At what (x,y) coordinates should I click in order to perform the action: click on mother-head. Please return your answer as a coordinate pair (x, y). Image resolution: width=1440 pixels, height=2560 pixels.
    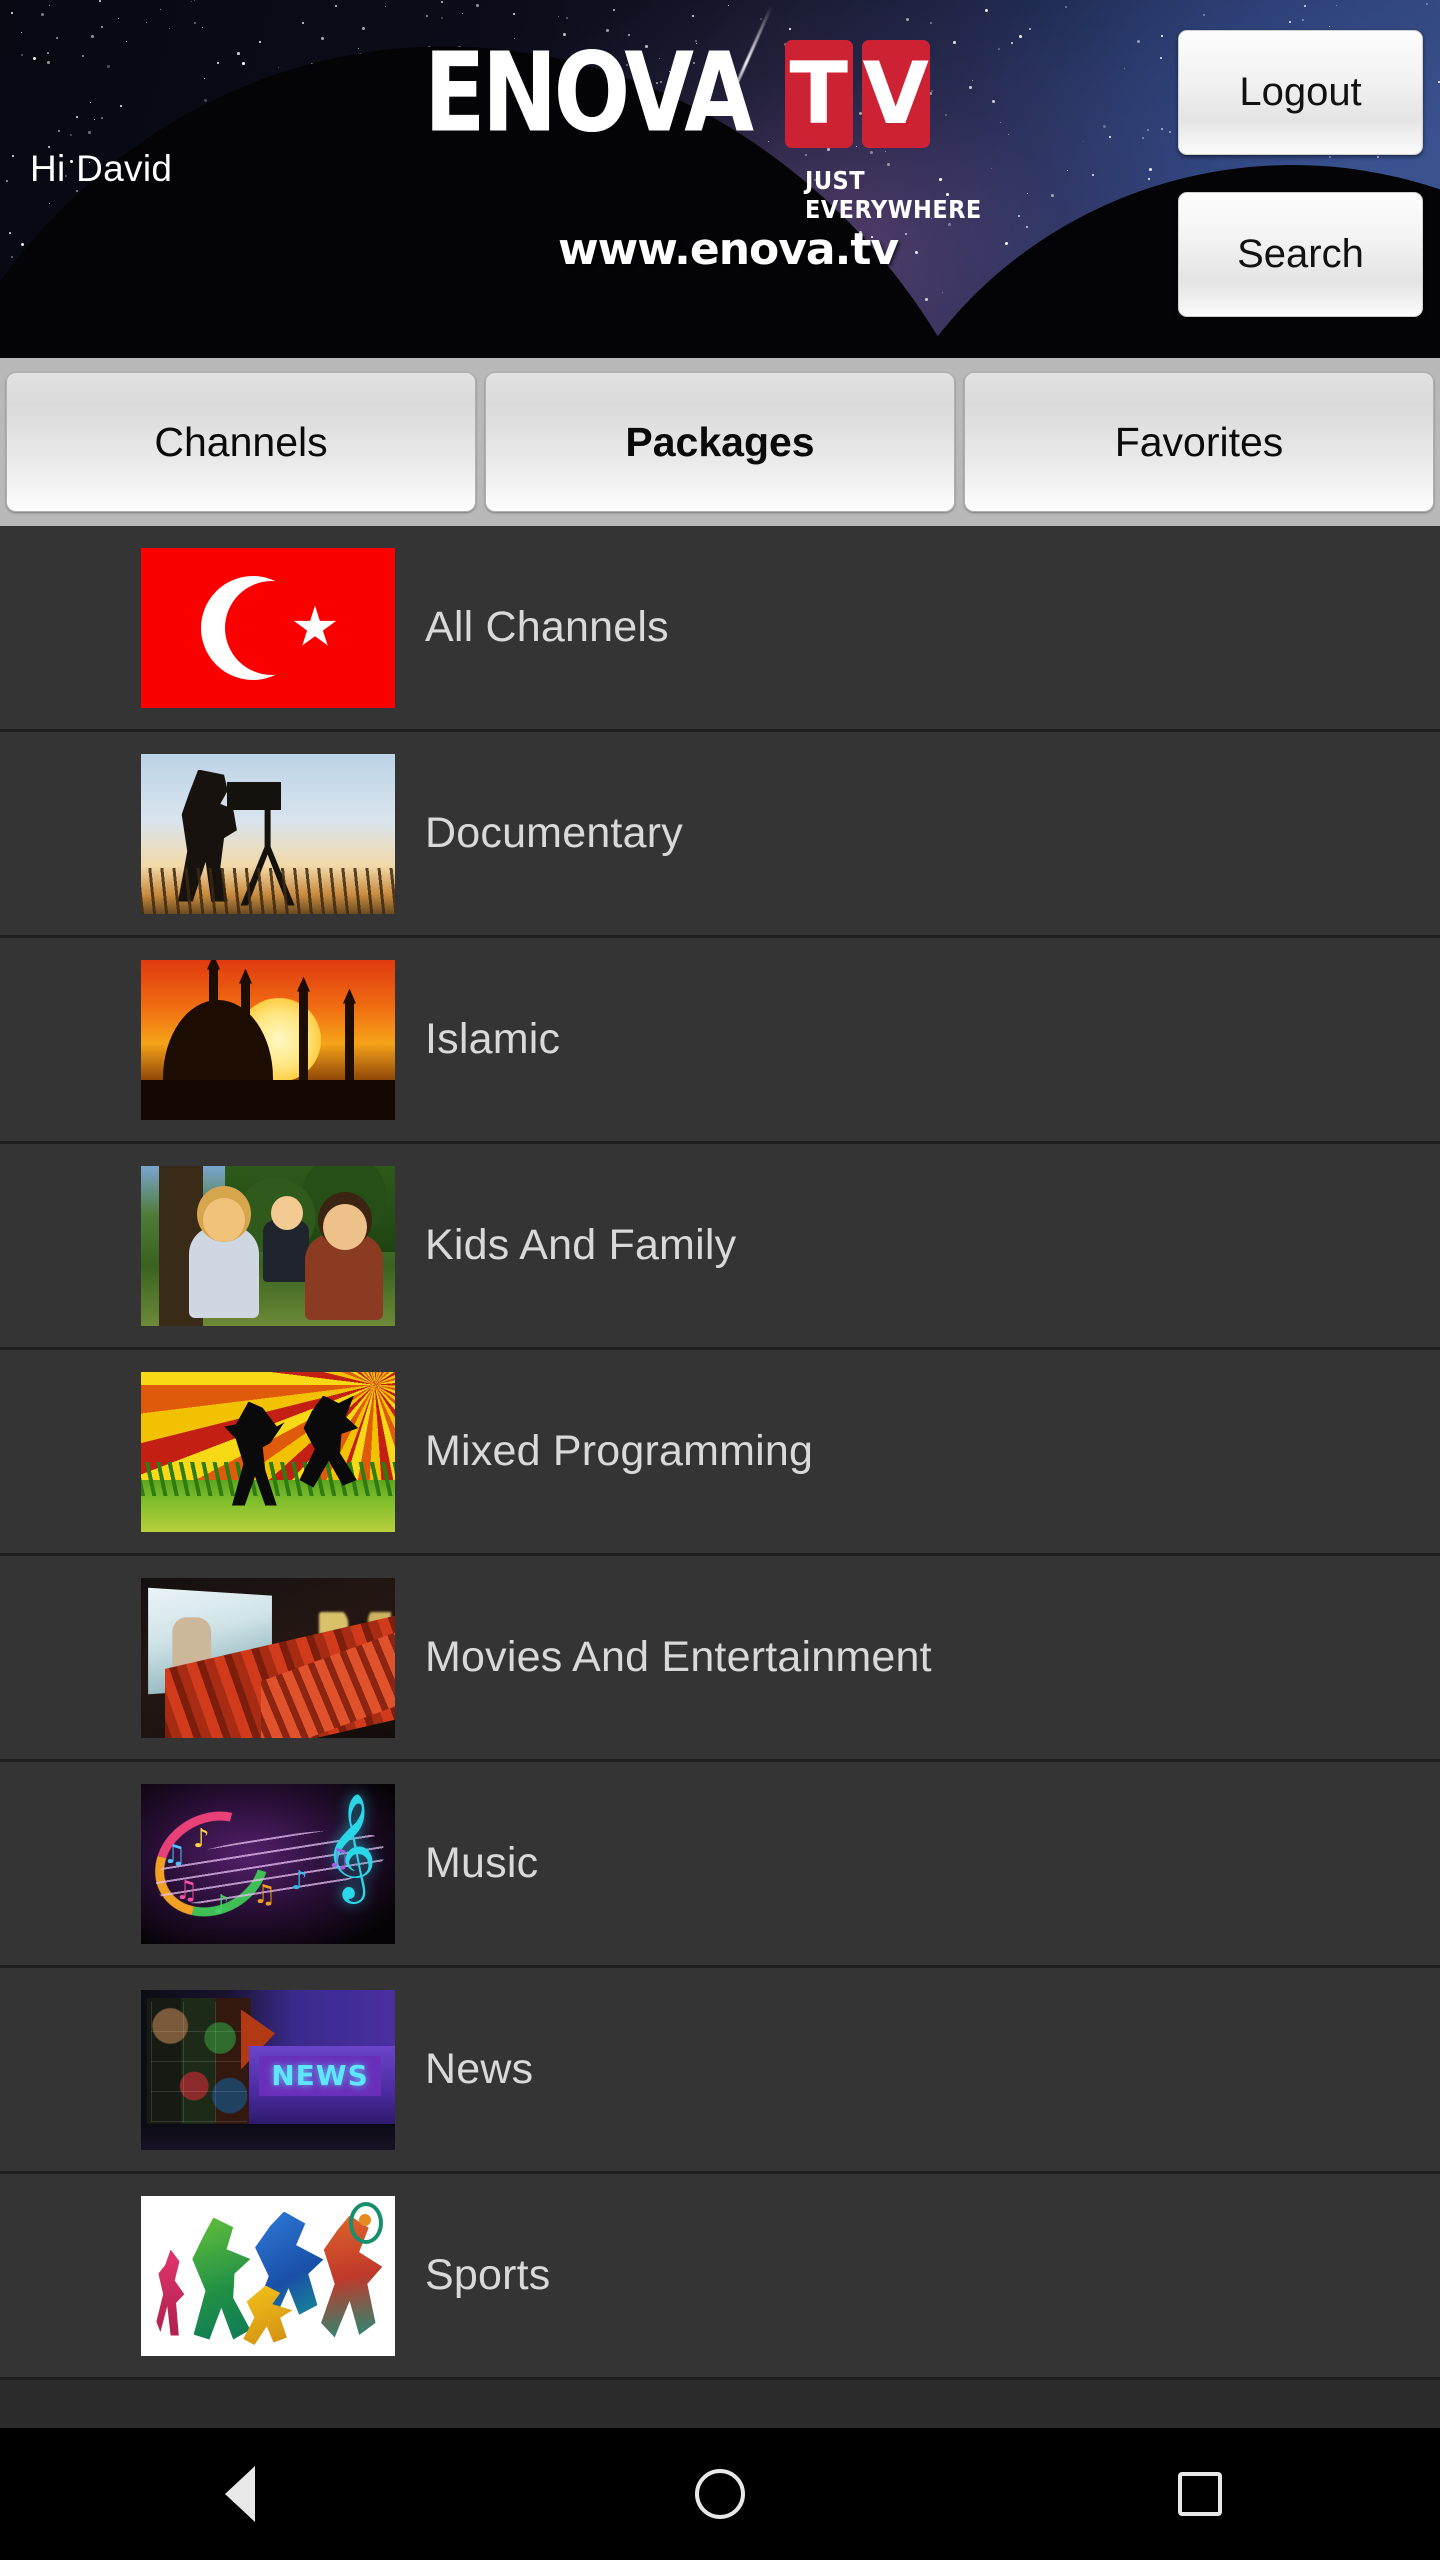
    Looking at the image, I should click on (224, 1219).